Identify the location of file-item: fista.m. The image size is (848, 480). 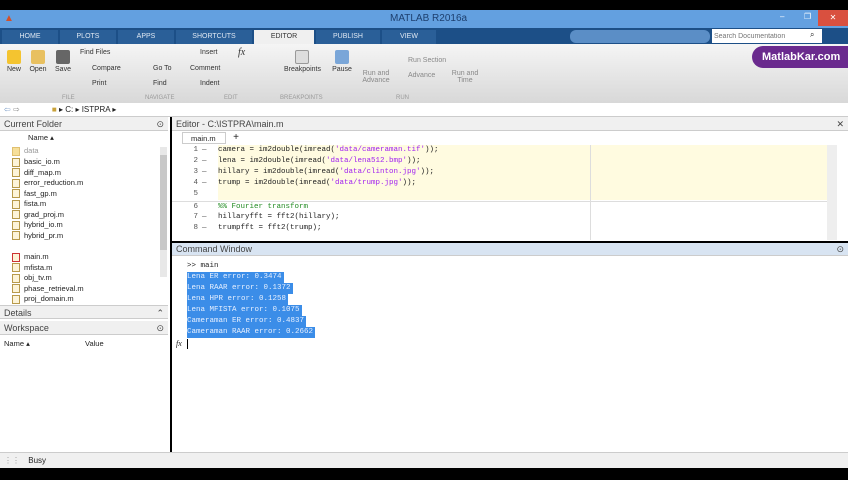
(29, 204).